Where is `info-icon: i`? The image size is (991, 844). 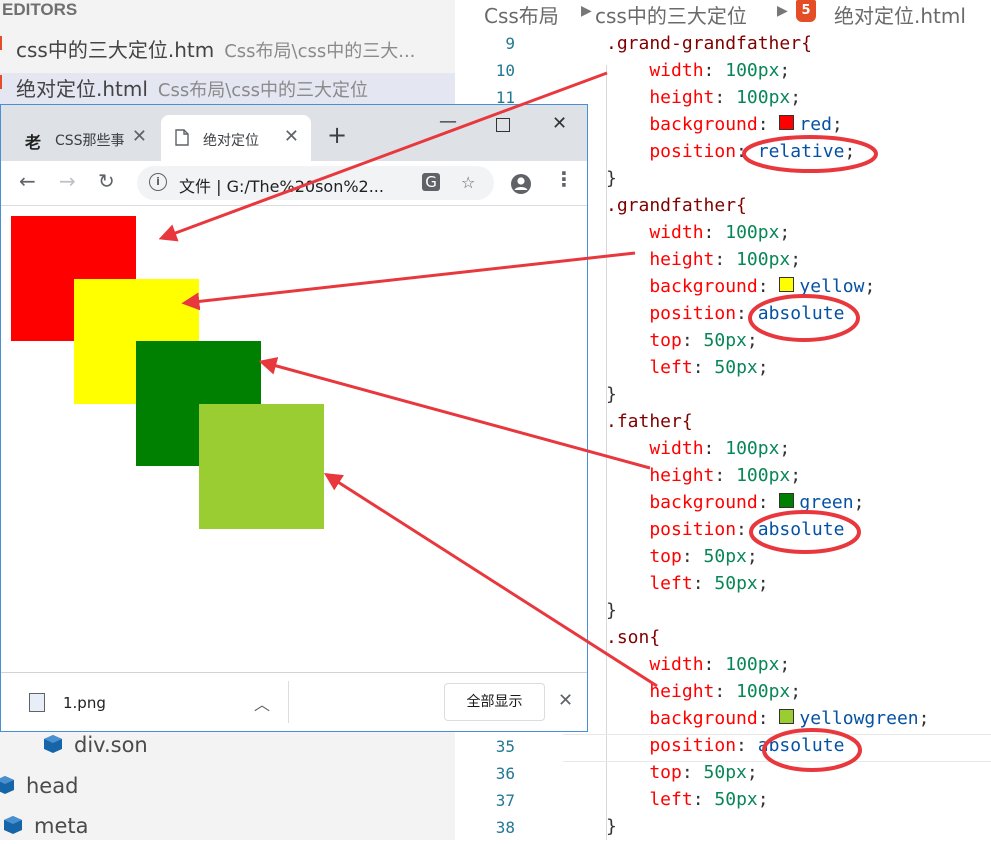
info-icon: i is located at coordinates (158, 182).